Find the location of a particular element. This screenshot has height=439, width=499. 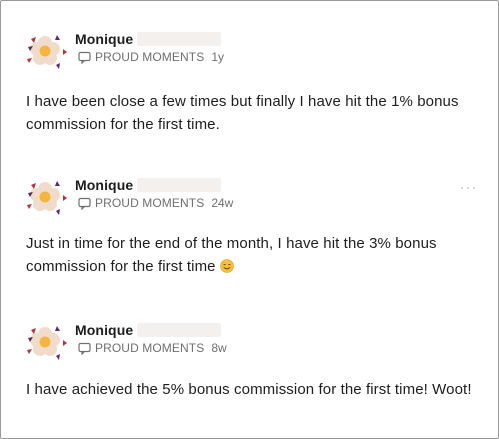

post-age: 1y is located at coordinates (217, 57).